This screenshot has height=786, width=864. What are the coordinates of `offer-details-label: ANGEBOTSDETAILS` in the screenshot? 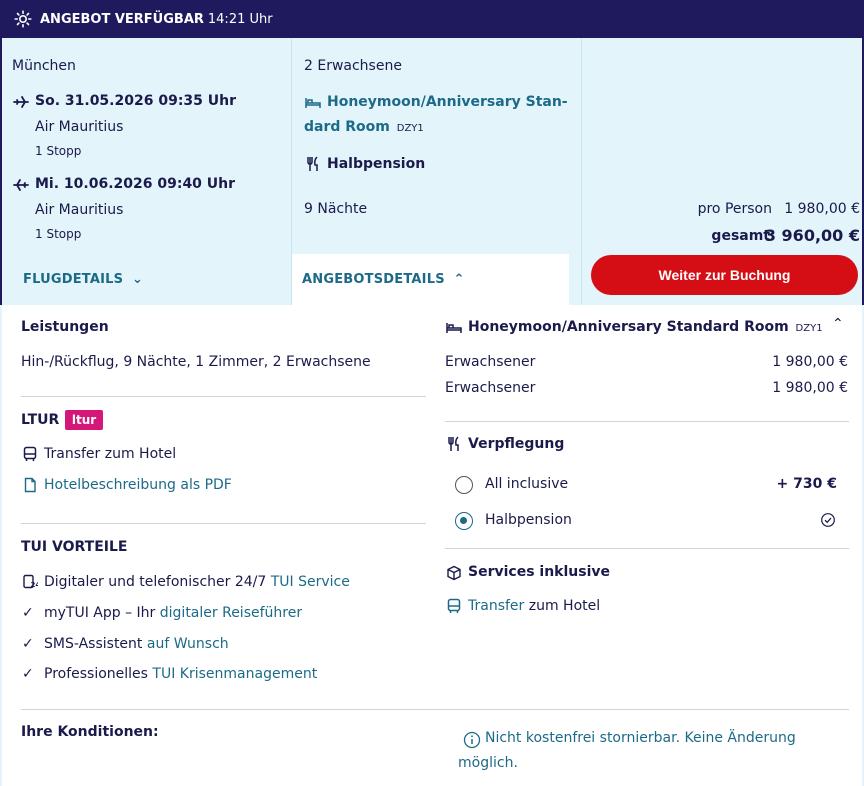 It's located at (373, 279).